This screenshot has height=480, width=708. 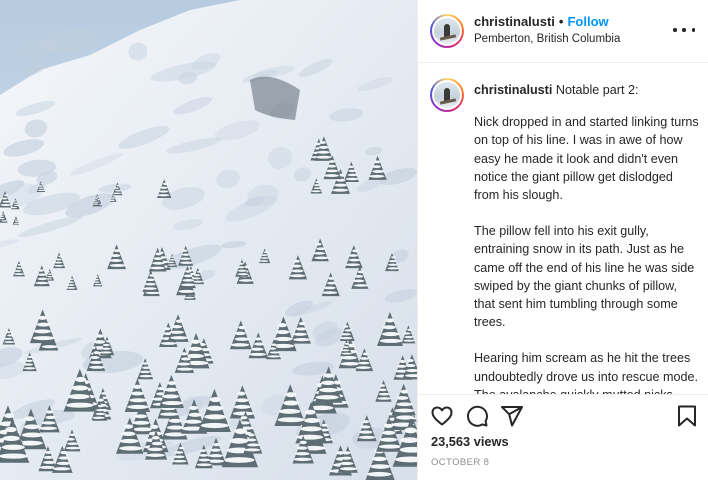 I want to click on follow-button: Follow, so click(x=587, y=21).